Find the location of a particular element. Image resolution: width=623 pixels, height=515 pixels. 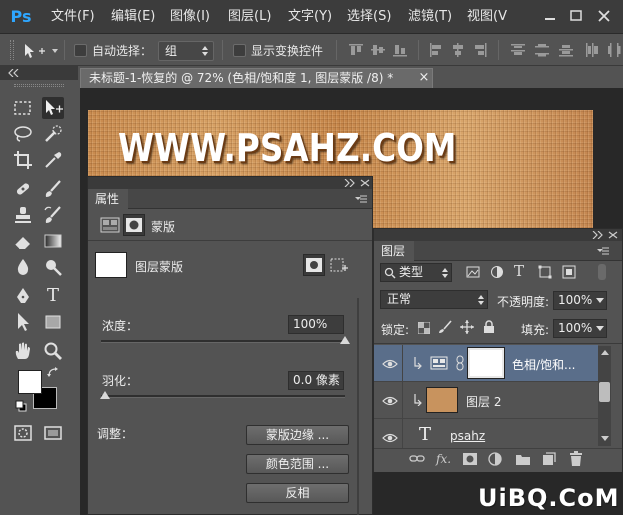

align-right-icon is located at coordinates (480, 50).